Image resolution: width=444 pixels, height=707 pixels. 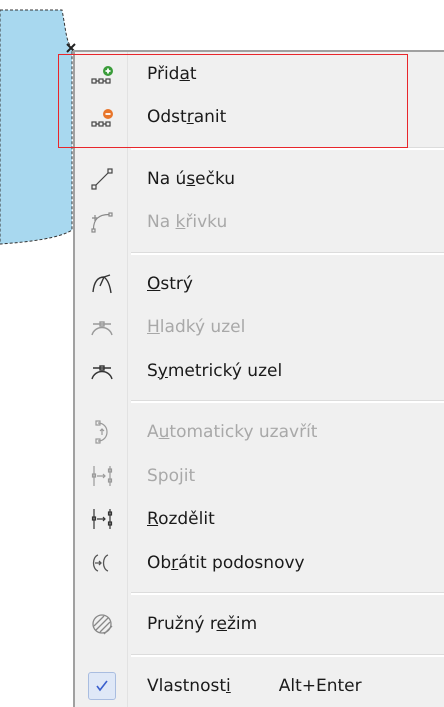 I want to click on shortcut-text: Alt+Enter, so click(x=320, y=686).